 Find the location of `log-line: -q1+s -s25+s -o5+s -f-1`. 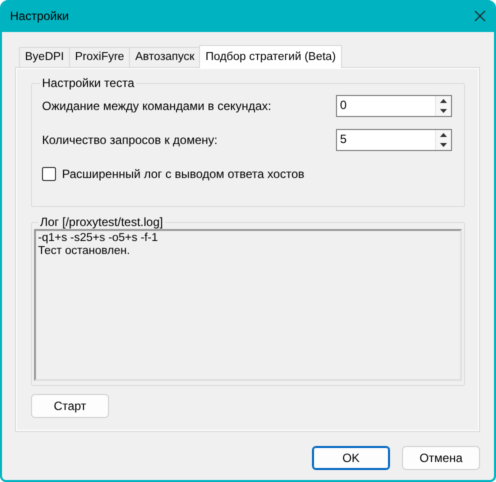

log-line: -q1+s -s25+s -o5+s -f-1 is located at coordinates (98, 238).